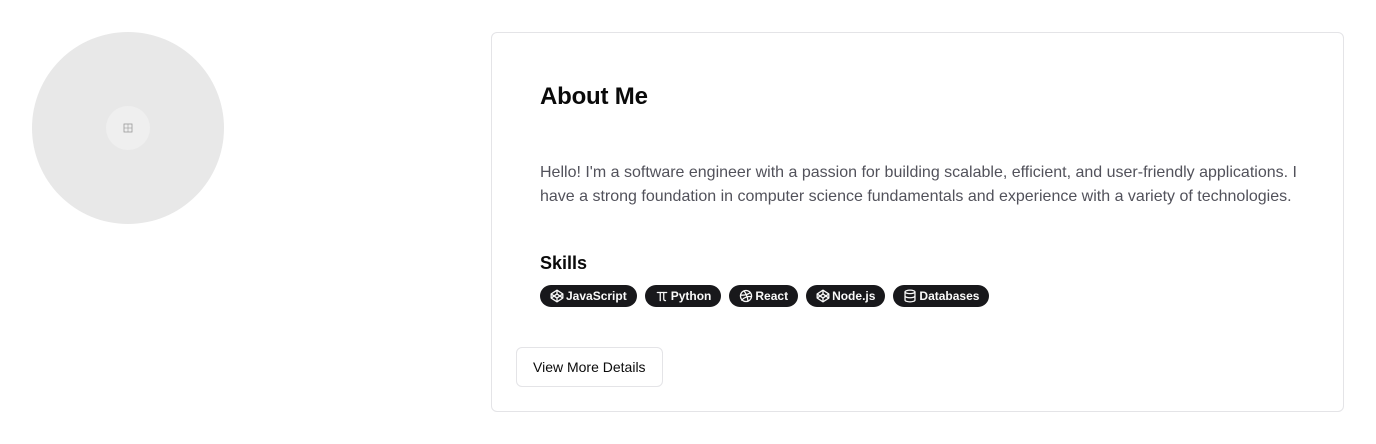  Describe the element at coordinates (746, 296) in the screenshot. I see `dribbble-icon` at that location.